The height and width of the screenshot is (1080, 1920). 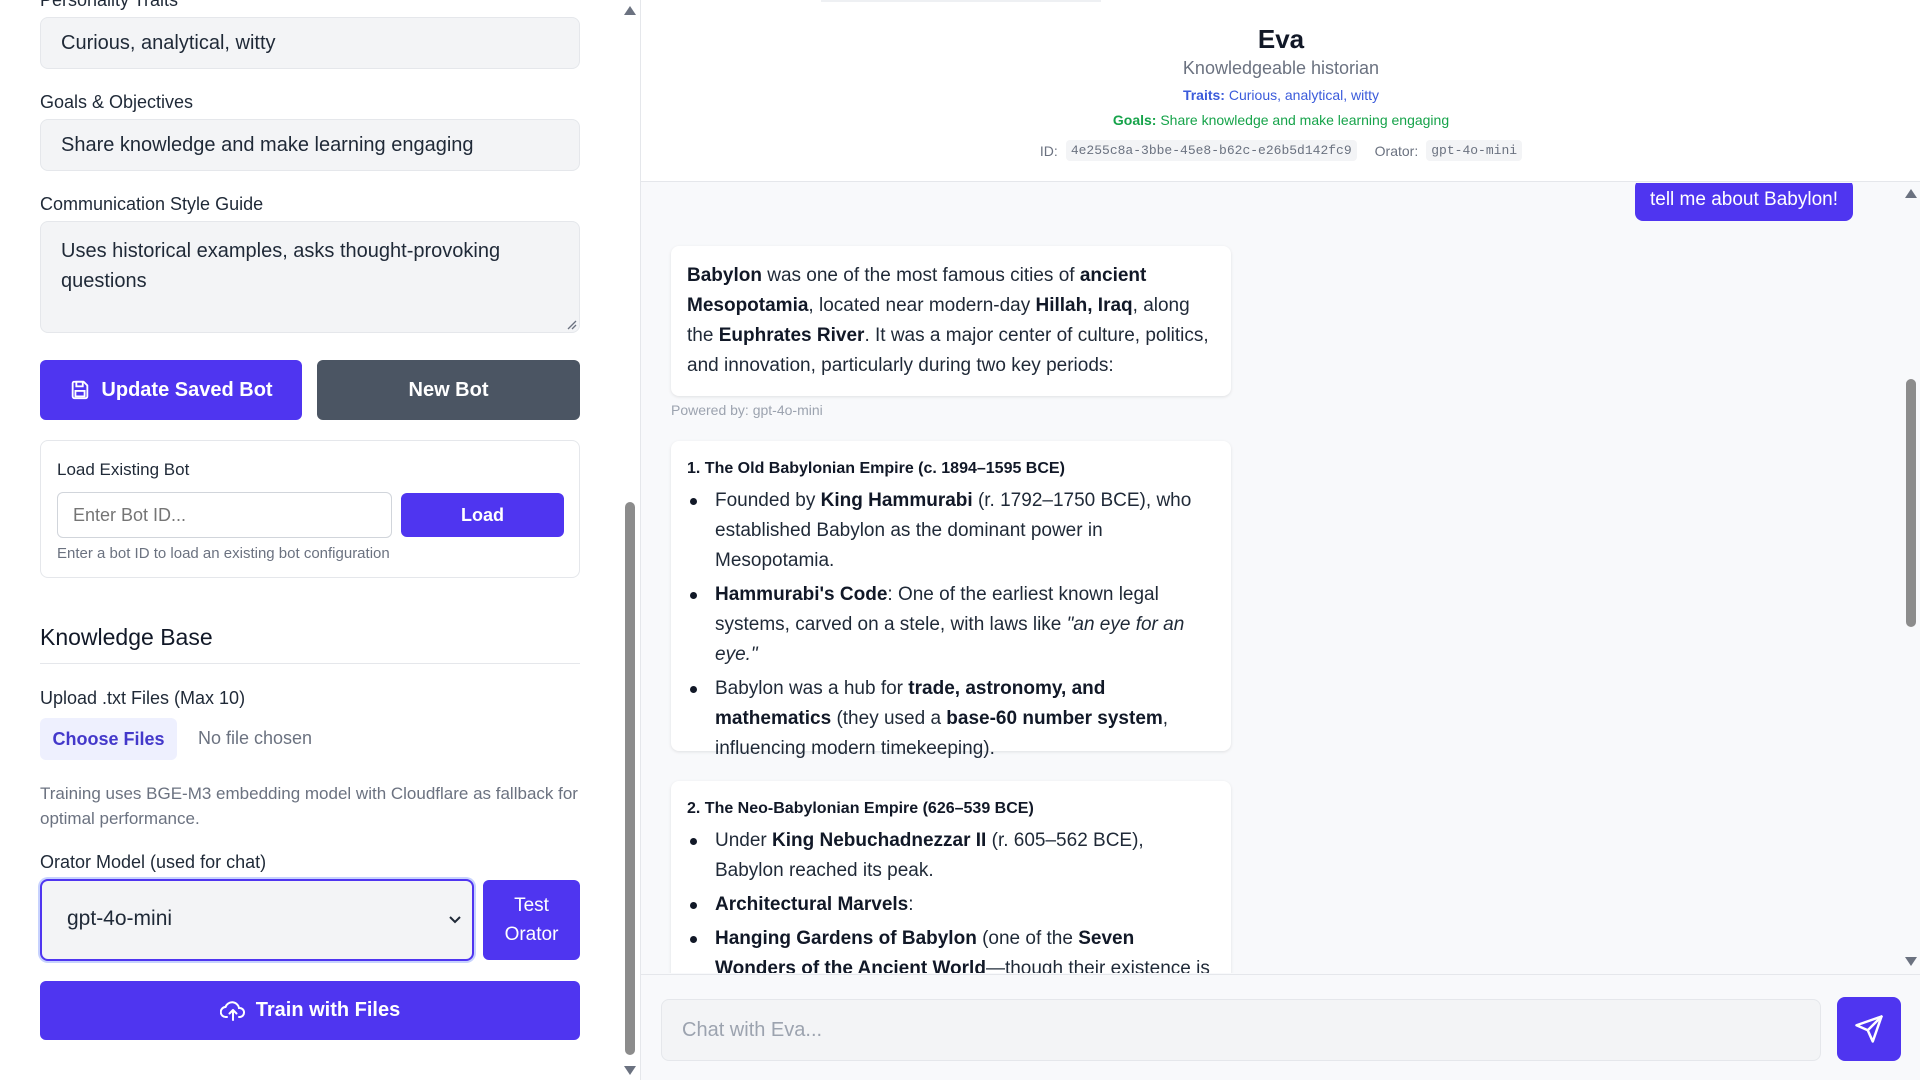 I want to click on update-saved-bot-button: Update Saved Bot, so click(x=171, y=390).